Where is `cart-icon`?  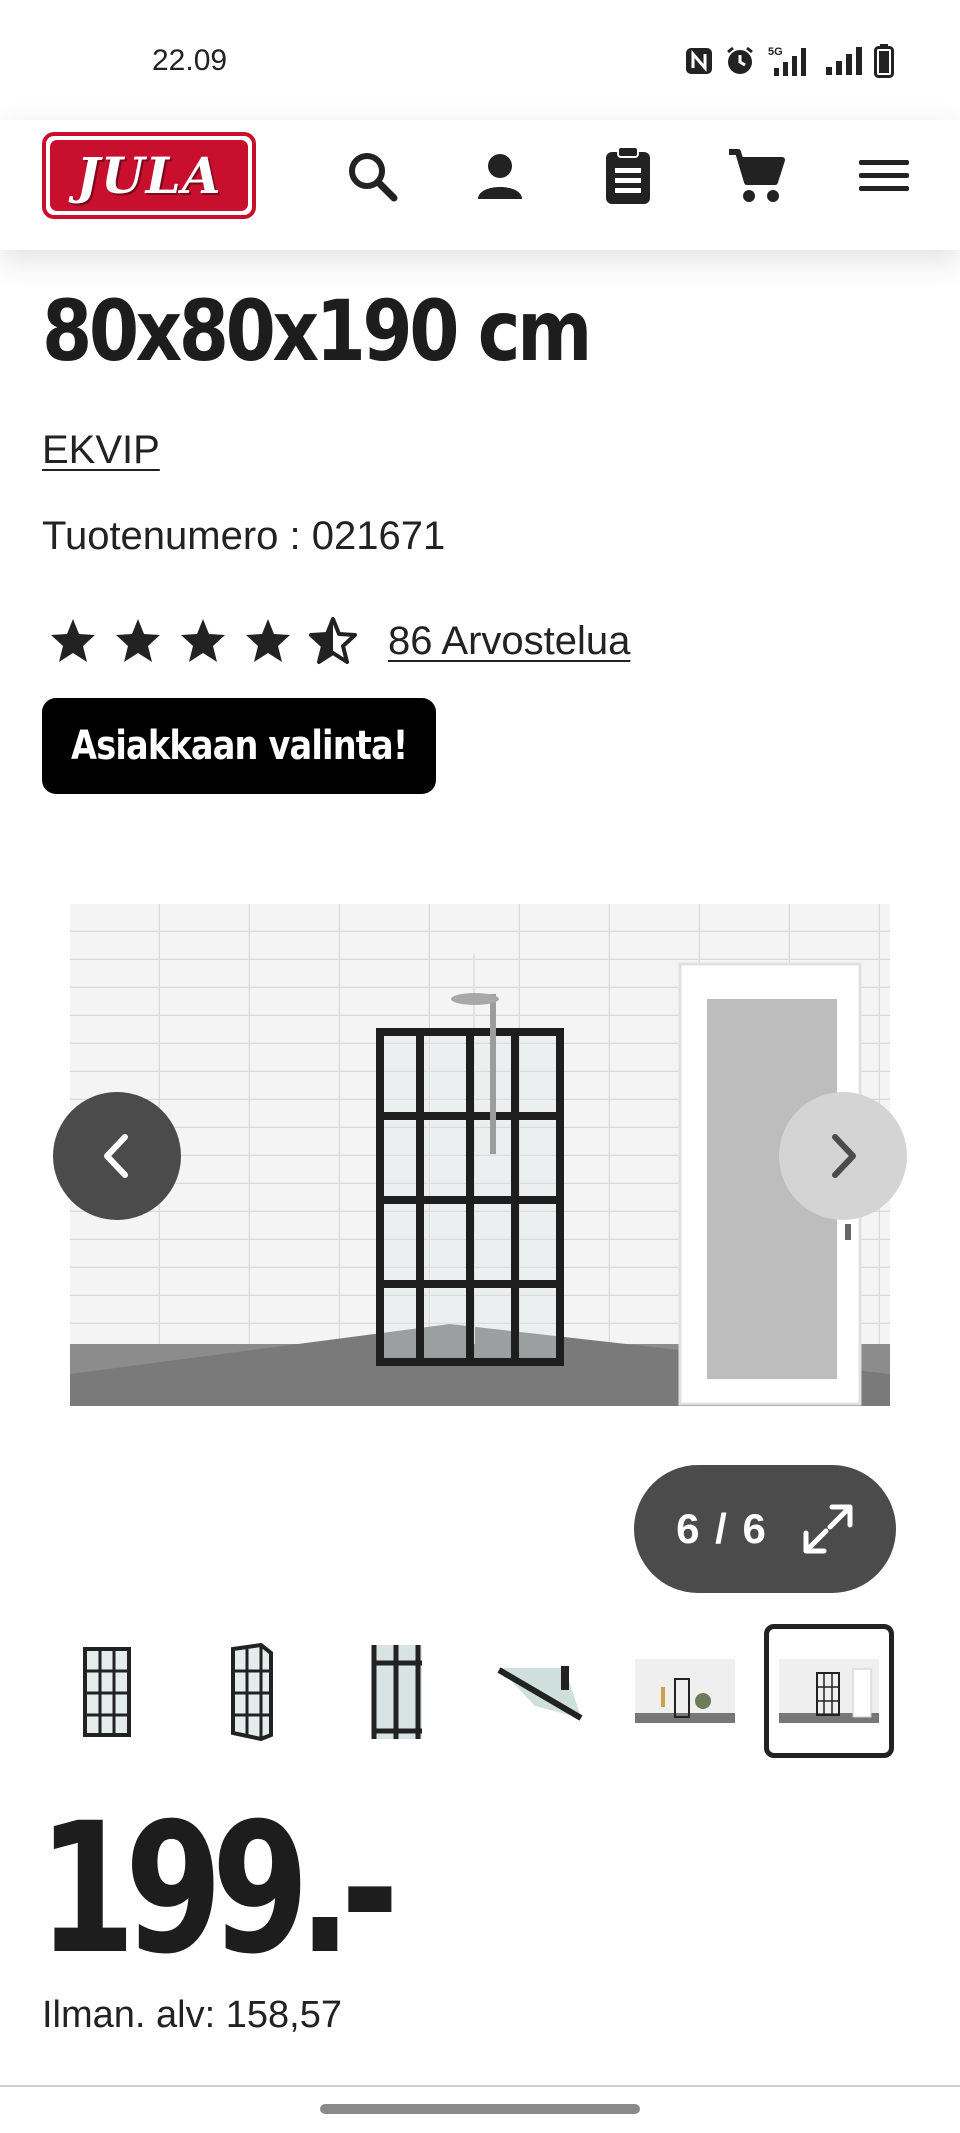 cart-icon is located at coordinates (757, 175).